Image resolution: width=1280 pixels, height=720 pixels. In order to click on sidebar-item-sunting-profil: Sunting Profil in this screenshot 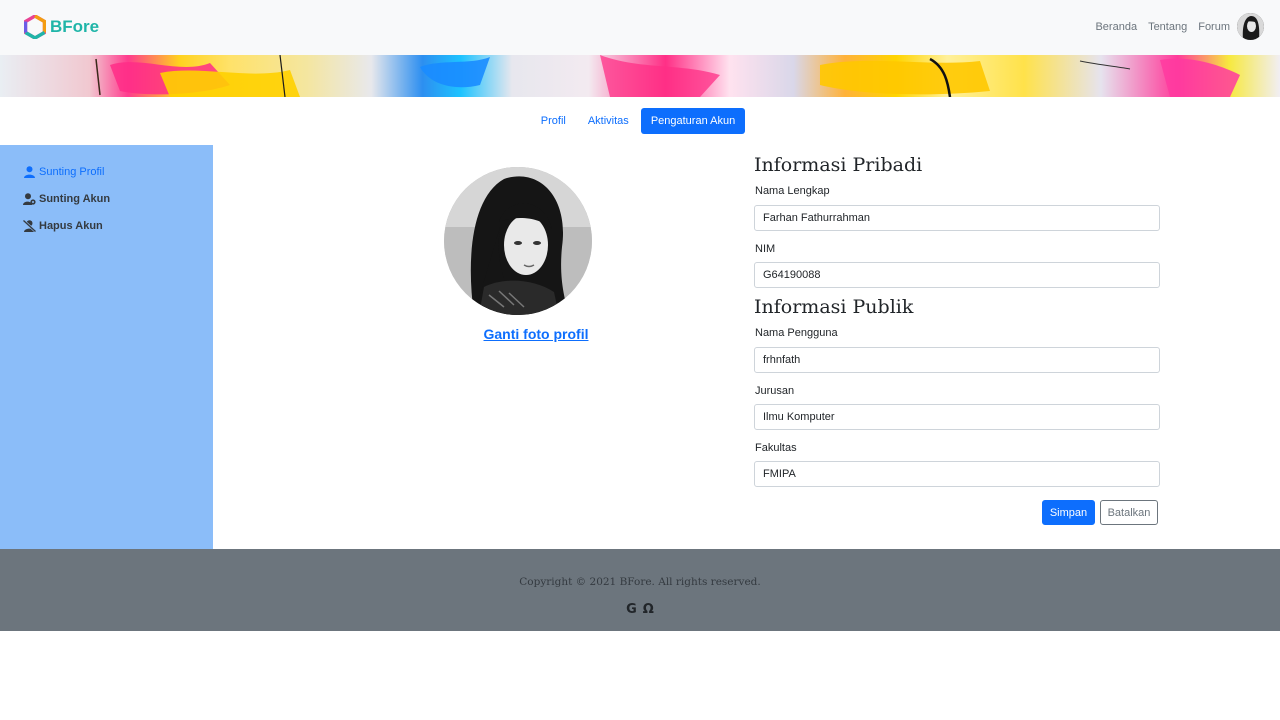, I will do `click(63, 172)`.